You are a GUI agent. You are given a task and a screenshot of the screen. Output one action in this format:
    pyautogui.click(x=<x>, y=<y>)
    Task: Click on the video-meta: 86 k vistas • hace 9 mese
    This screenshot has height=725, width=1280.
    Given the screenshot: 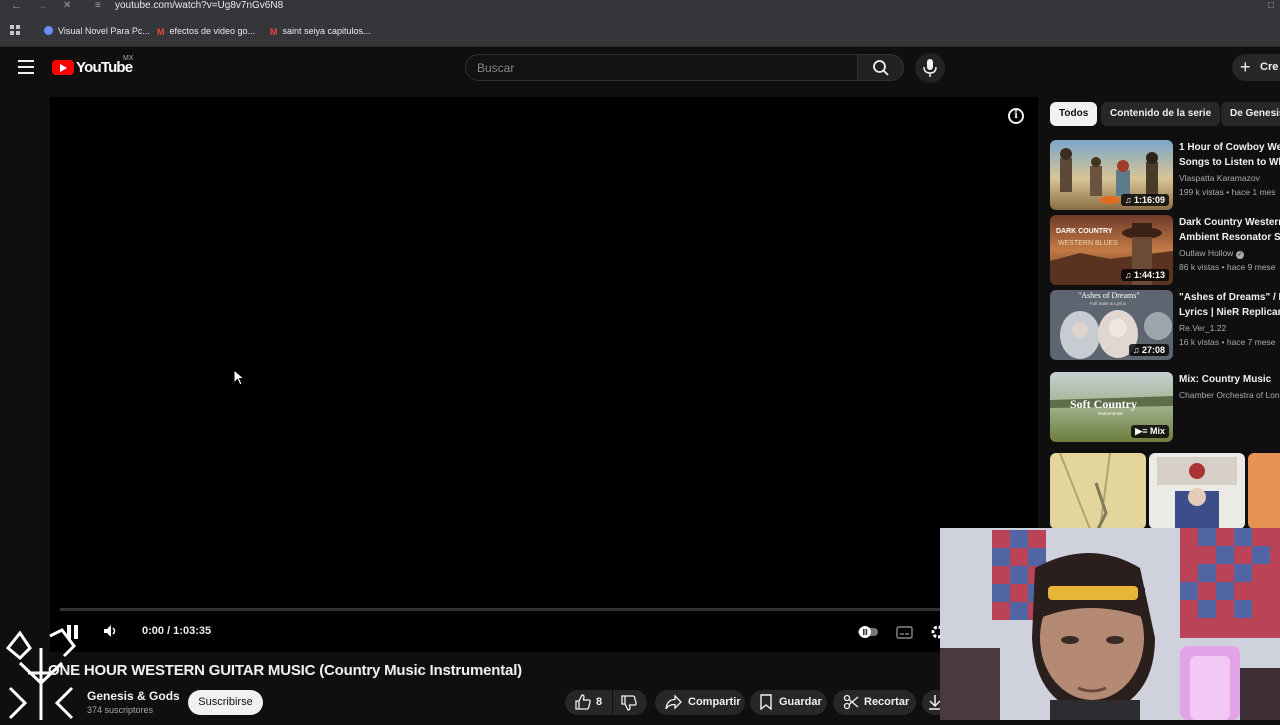 What is the action you would take?
    pyautogui.click(x=1227, y=267)
    